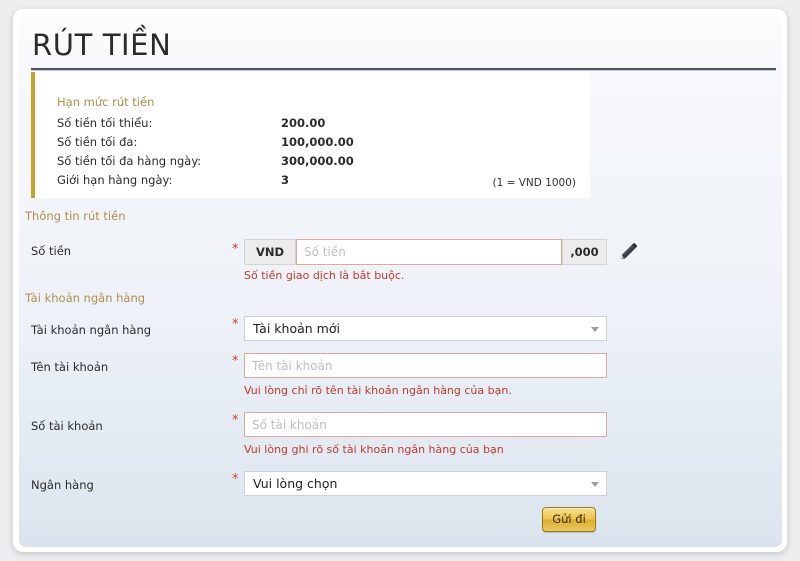 This screenshot has width=800, height=561. I want to click on amount-input-group: VND ,000, so click(425, 252).